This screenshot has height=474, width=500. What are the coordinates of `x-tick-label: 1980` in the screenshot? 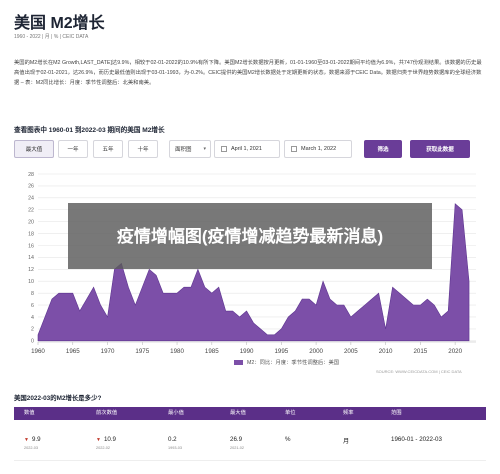 It's located at (177, 351).